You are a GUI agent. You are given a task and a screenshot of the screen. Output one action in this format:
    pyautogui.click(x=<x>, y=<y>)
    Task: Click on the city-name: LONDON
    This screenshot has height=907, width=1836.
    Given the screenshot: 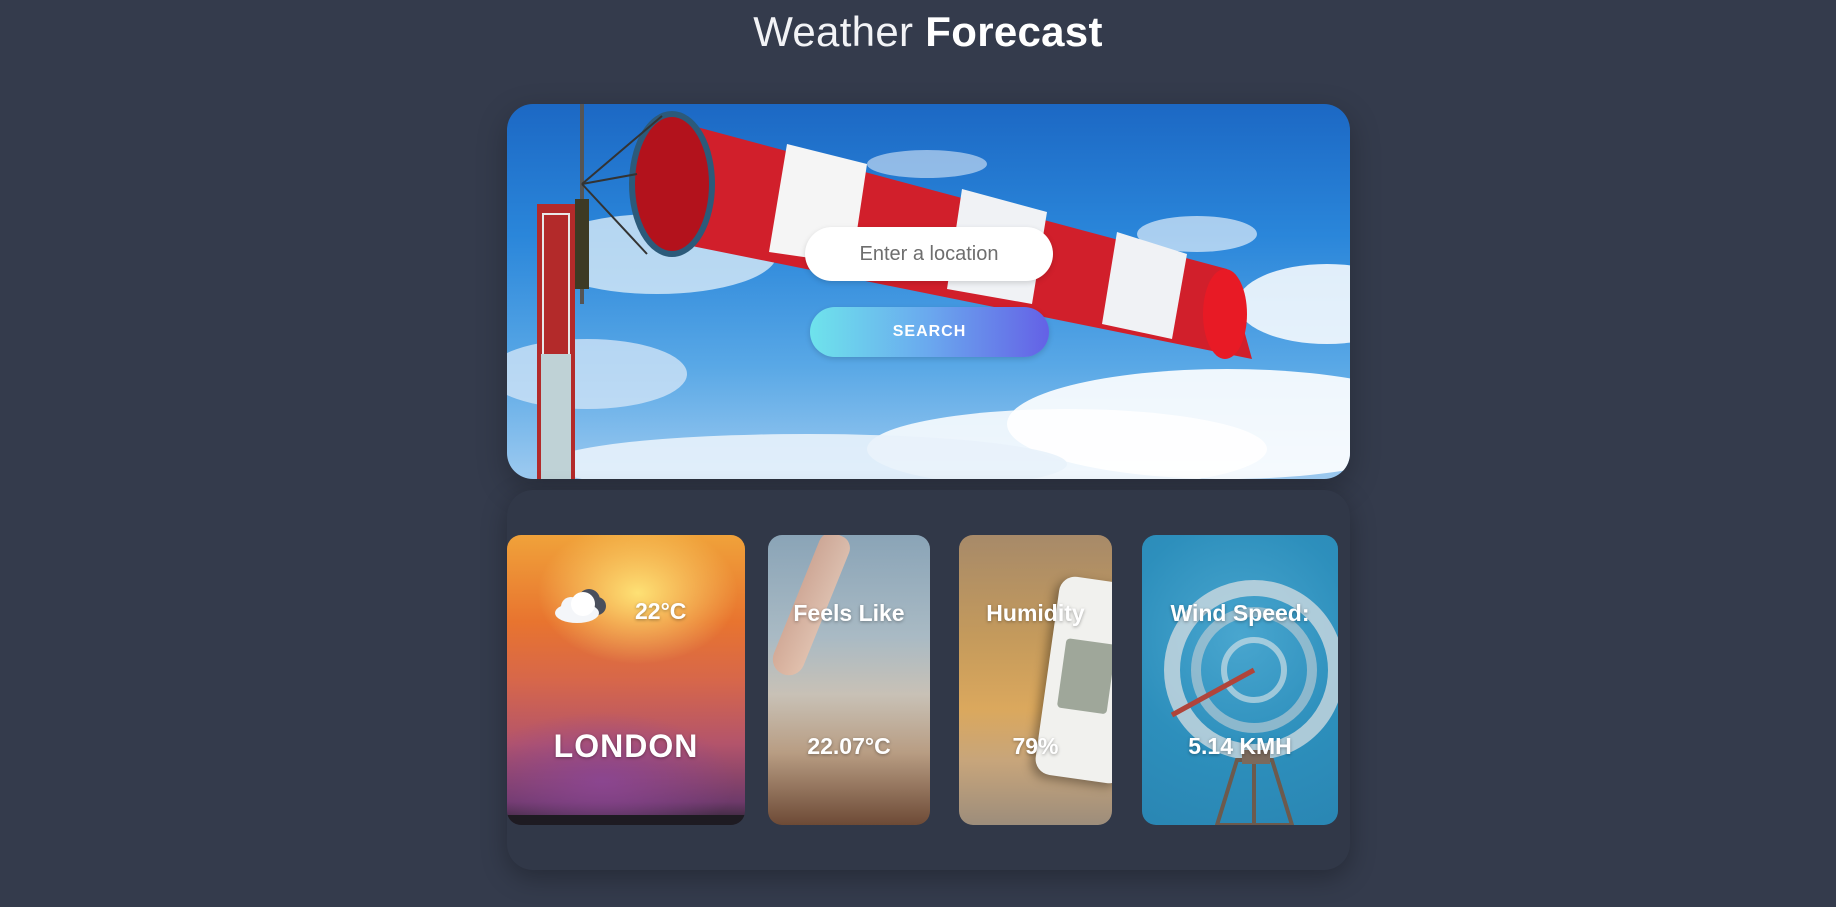 What is the action you would take?
    pyautogui.click(x=626, y=746)
    